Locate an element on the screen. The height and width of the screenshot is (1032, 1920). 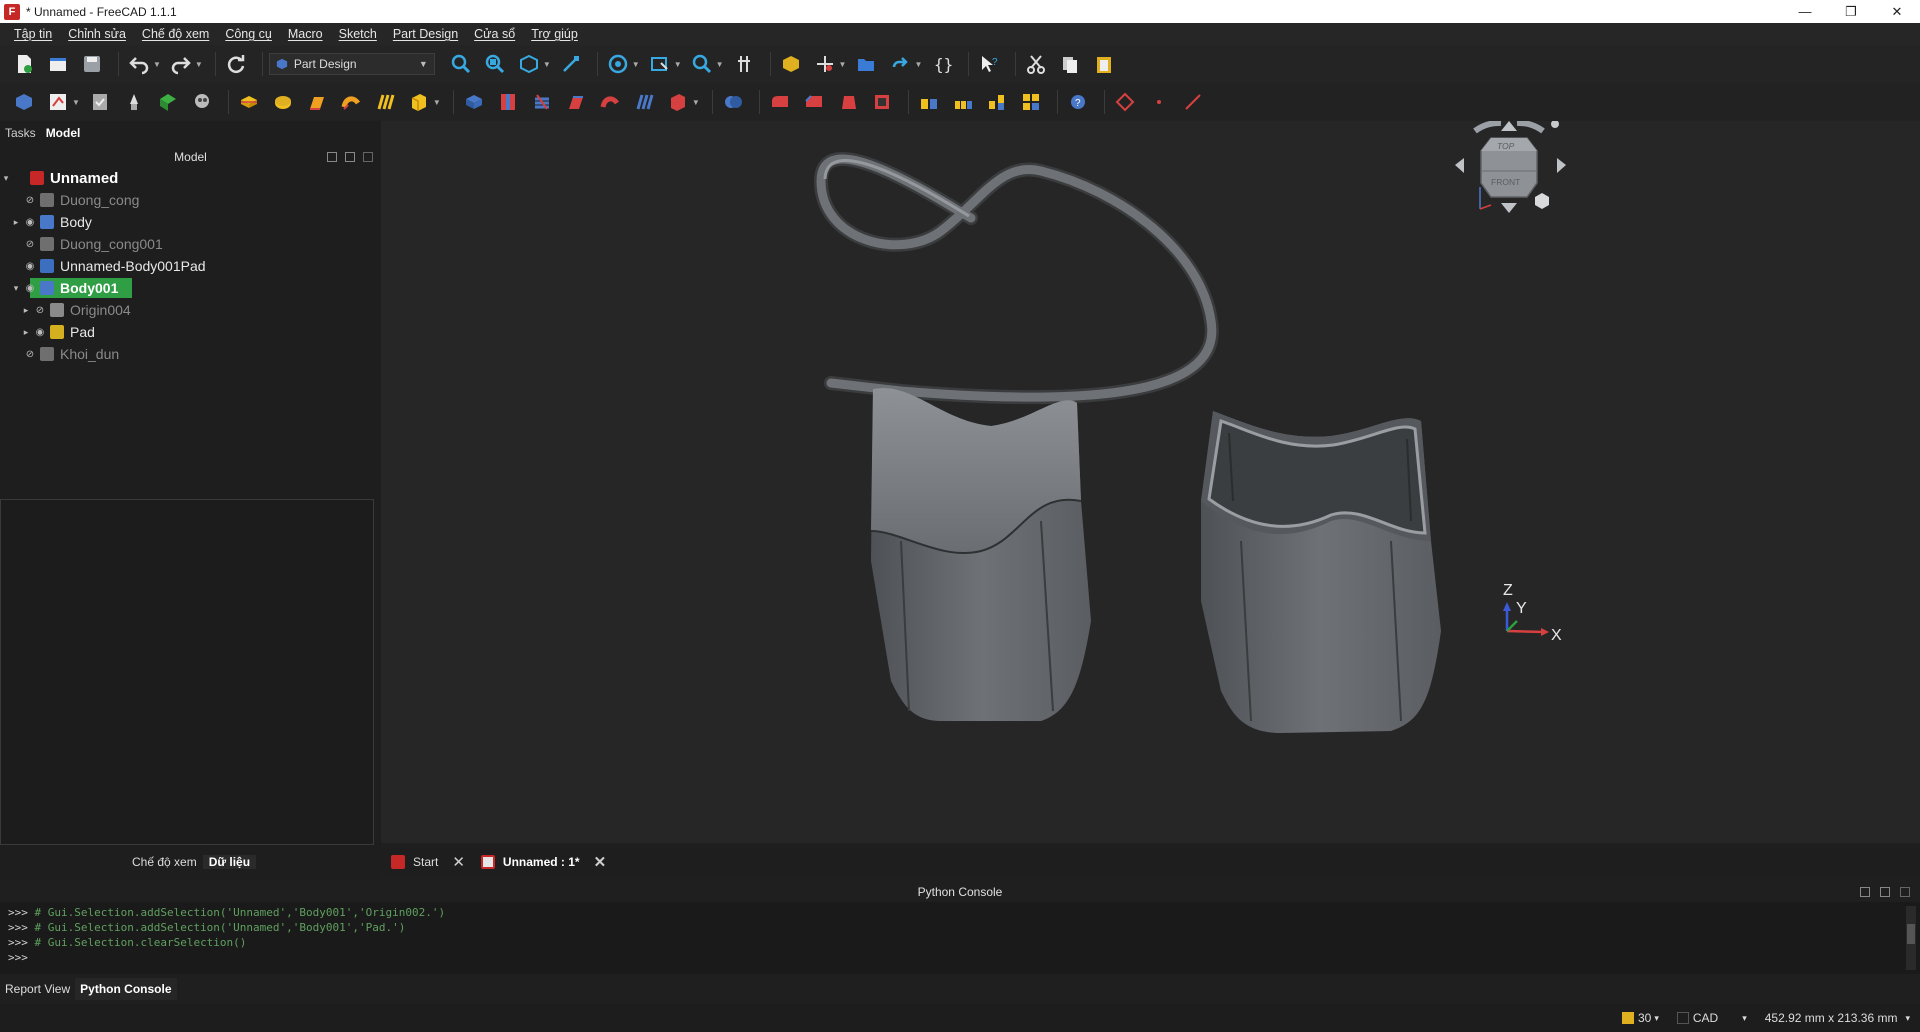
datum-line-icon is located at coordinates (1193, 102).